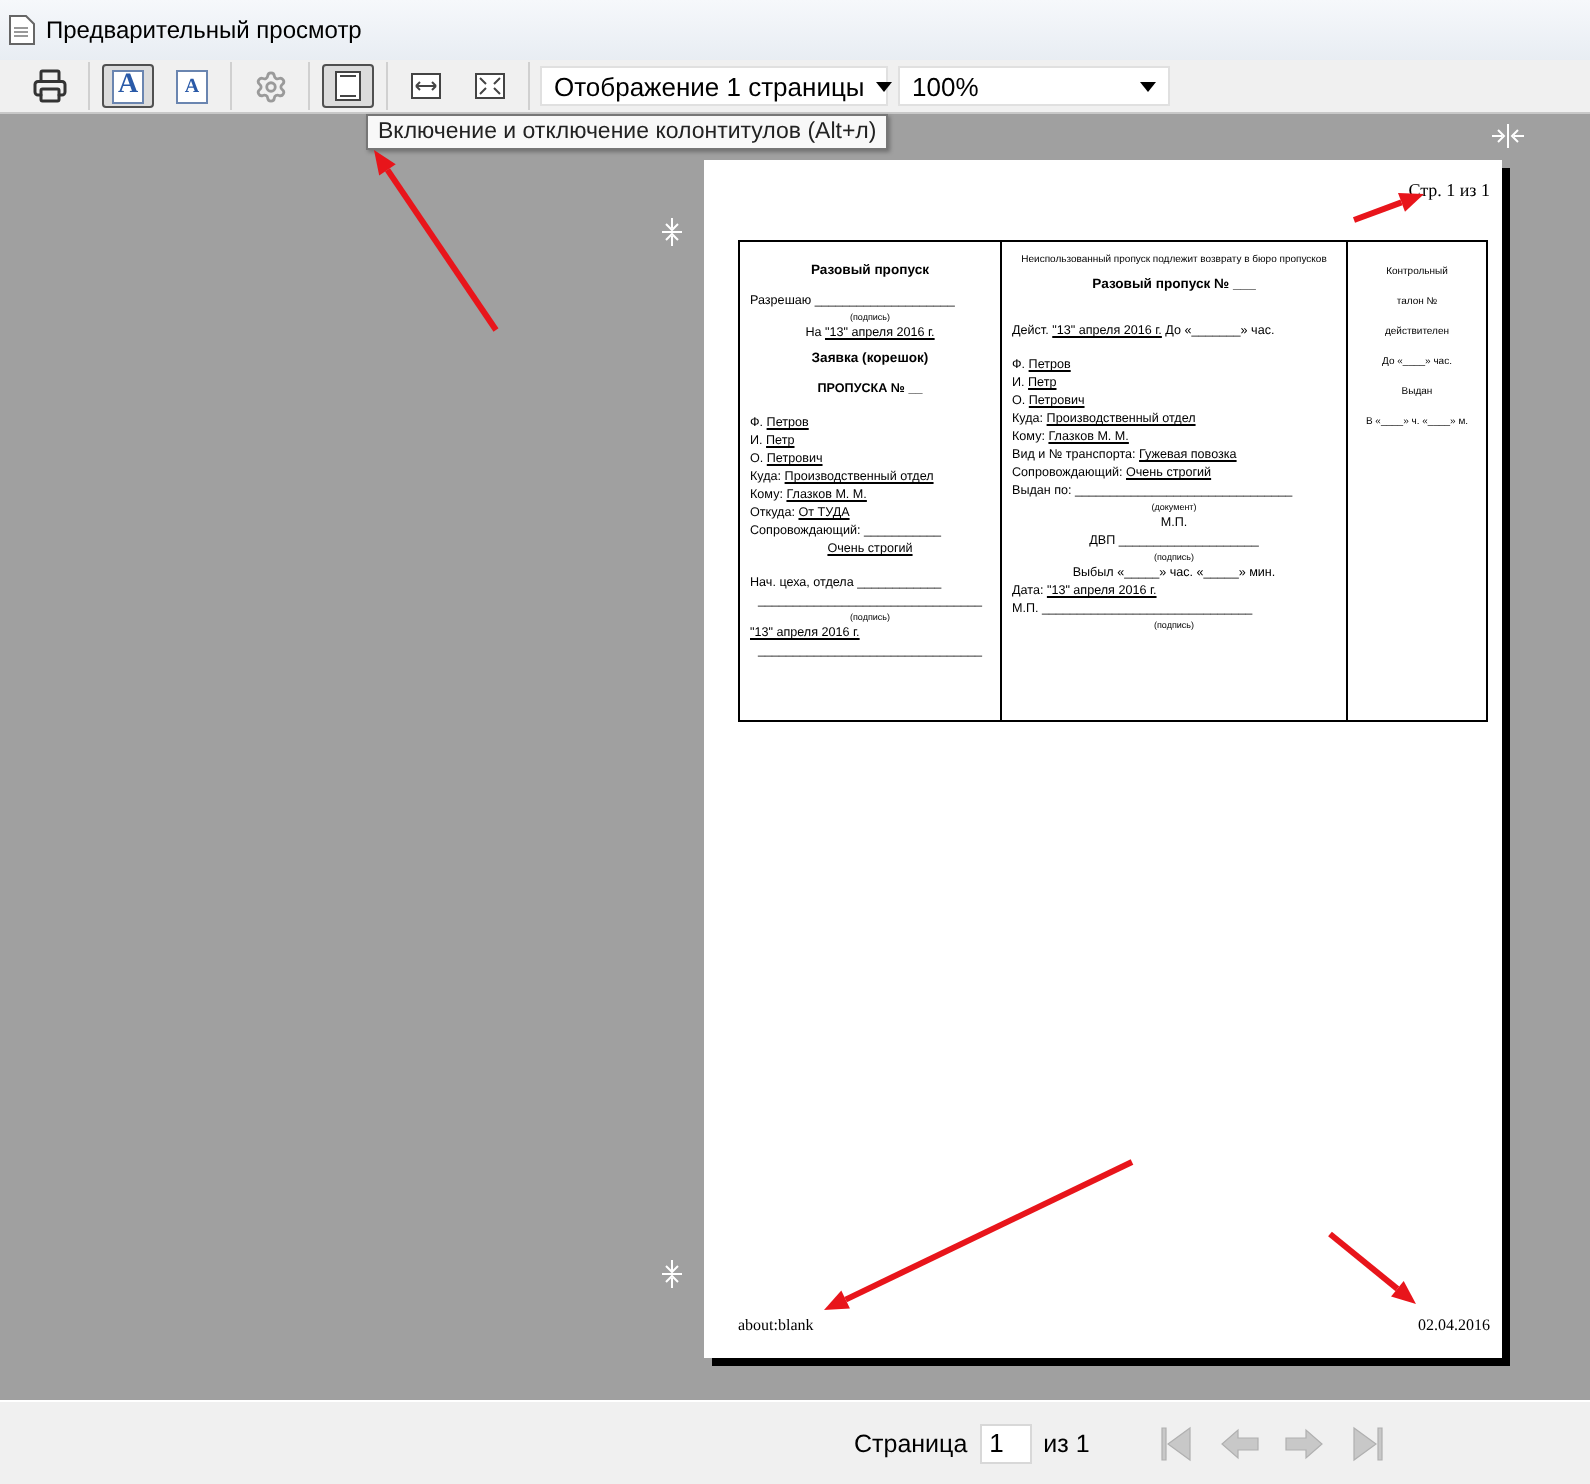  What do you see at coordinates (627, 132) in the screenshot?
I see `tooltip: Включение и отключение колонтитулов (Alt+л)` at bounding box center [627, 132].